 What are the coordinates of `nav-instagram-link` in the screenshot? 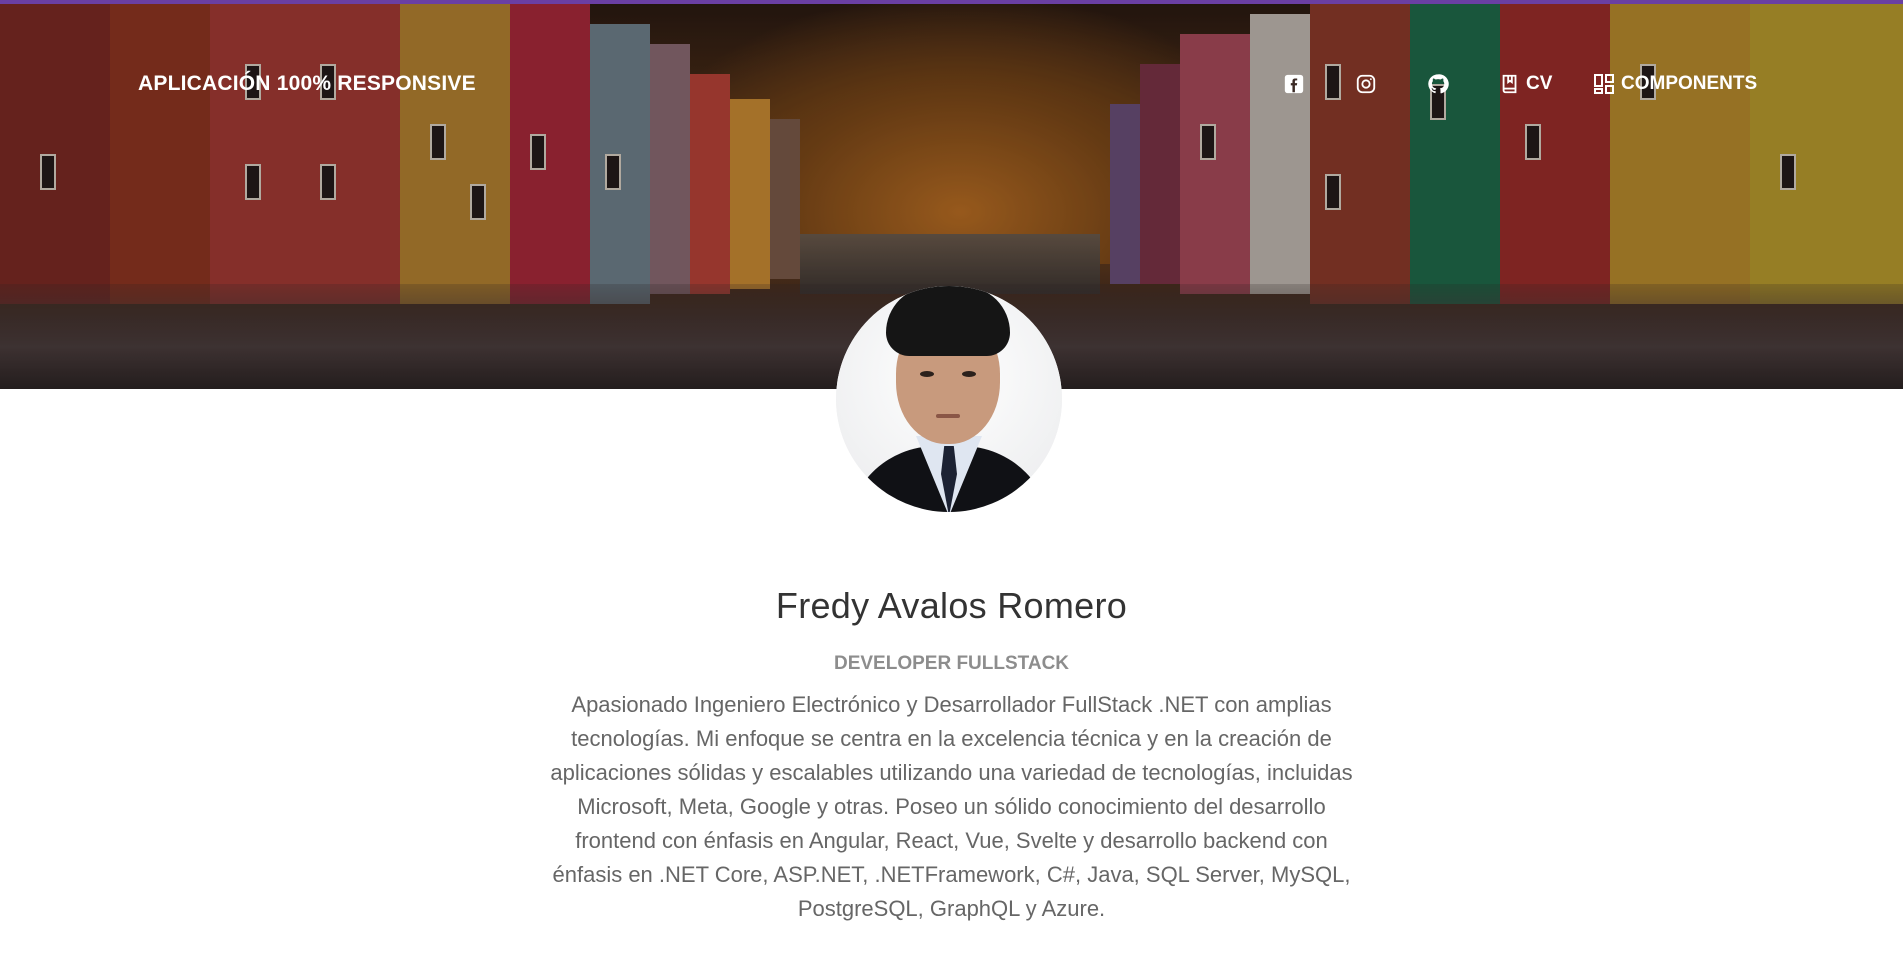 It's located at (1368, 84).